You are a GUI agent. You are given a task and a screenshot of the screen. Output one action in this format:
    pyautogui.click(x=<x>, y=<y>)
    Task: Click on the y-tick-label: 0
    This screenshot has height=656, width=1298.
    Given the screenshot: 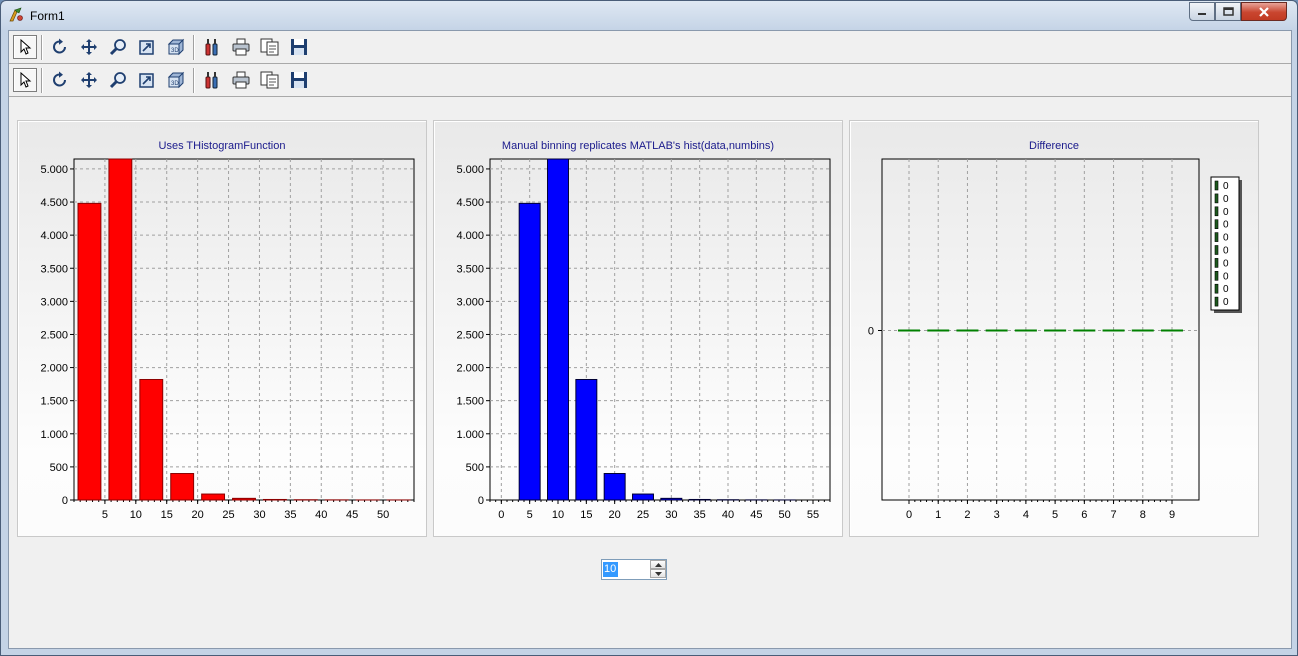 What is the action you would take?
    pyautogui.click(x=481, y=501)
    